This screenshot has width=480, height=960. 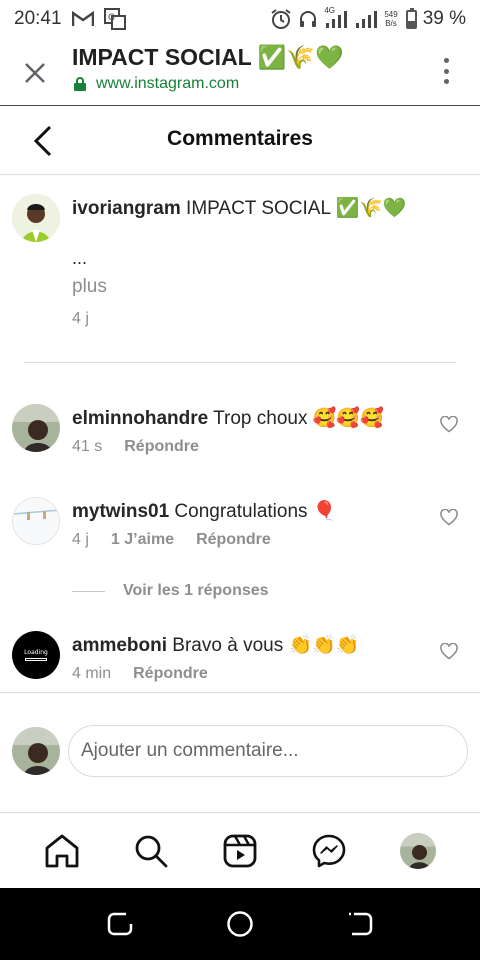 I want to click on nav-reels, so click(x=240, y=851).